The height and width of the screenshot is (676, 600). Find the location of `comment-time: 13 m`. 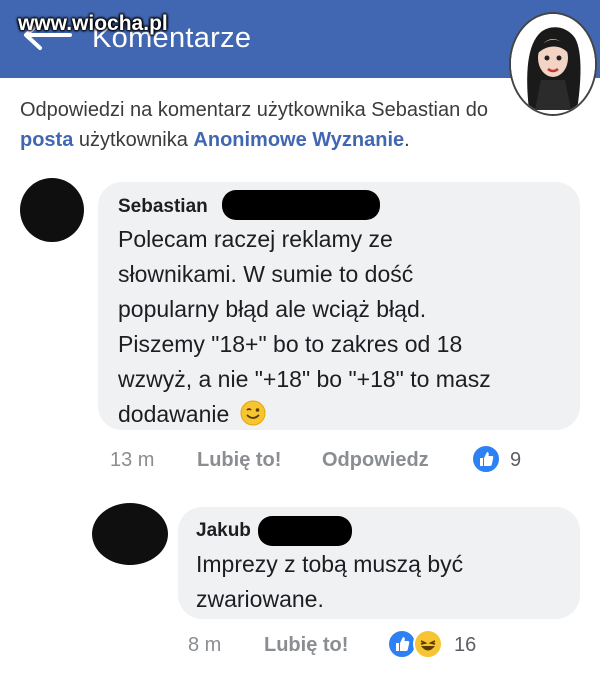

comment-time: 13 m is located at coordinates (132, 460).